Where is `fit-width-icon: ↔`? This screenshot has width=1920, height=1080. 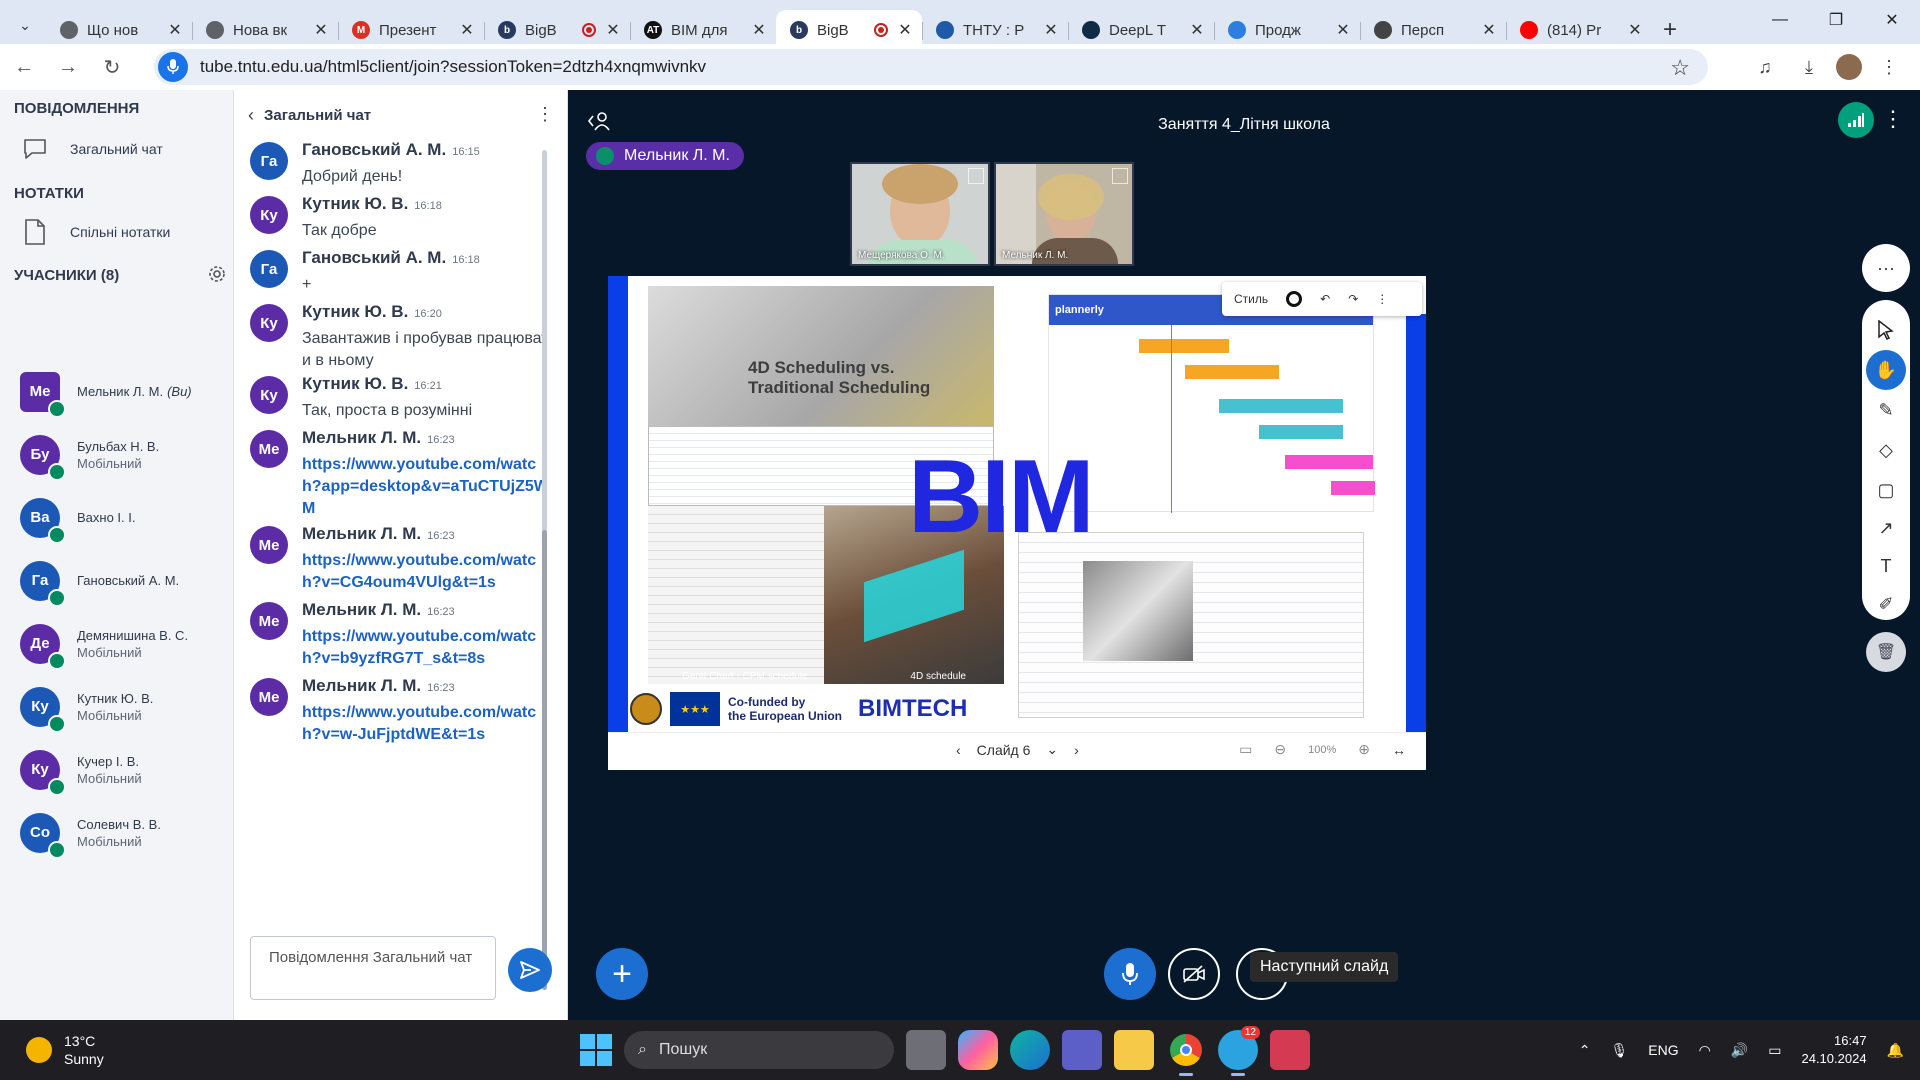
fit-width-icon: ↔ is located at coordinates (1399, 750).